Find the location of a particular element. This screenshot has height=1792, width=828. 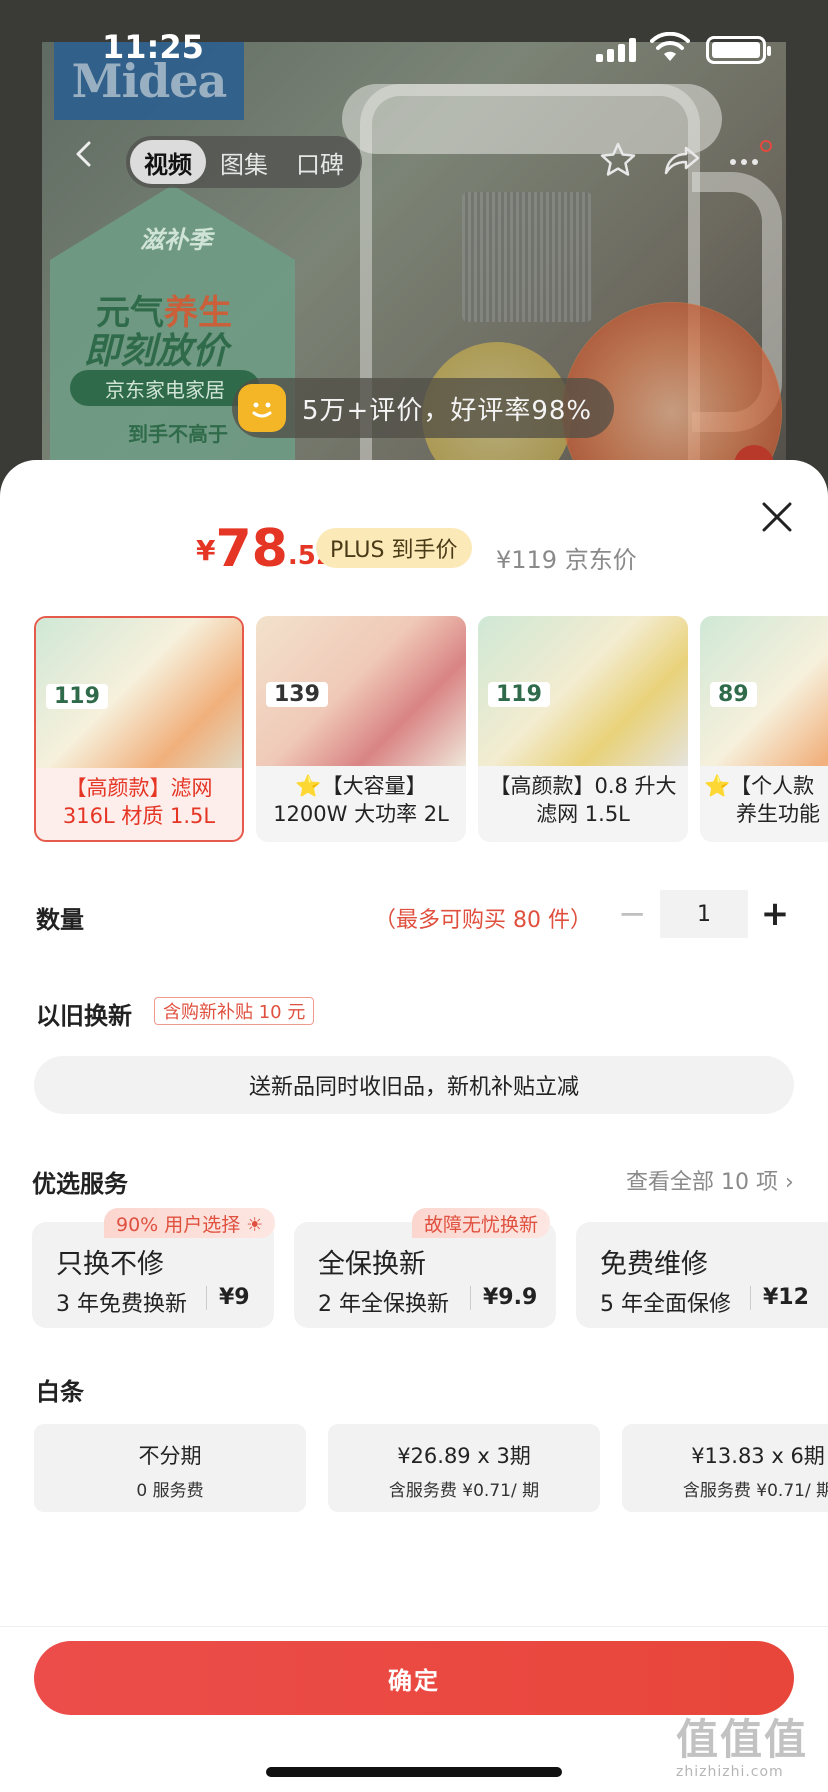

quantity-input: 1 is located at coordinates (704, 914).